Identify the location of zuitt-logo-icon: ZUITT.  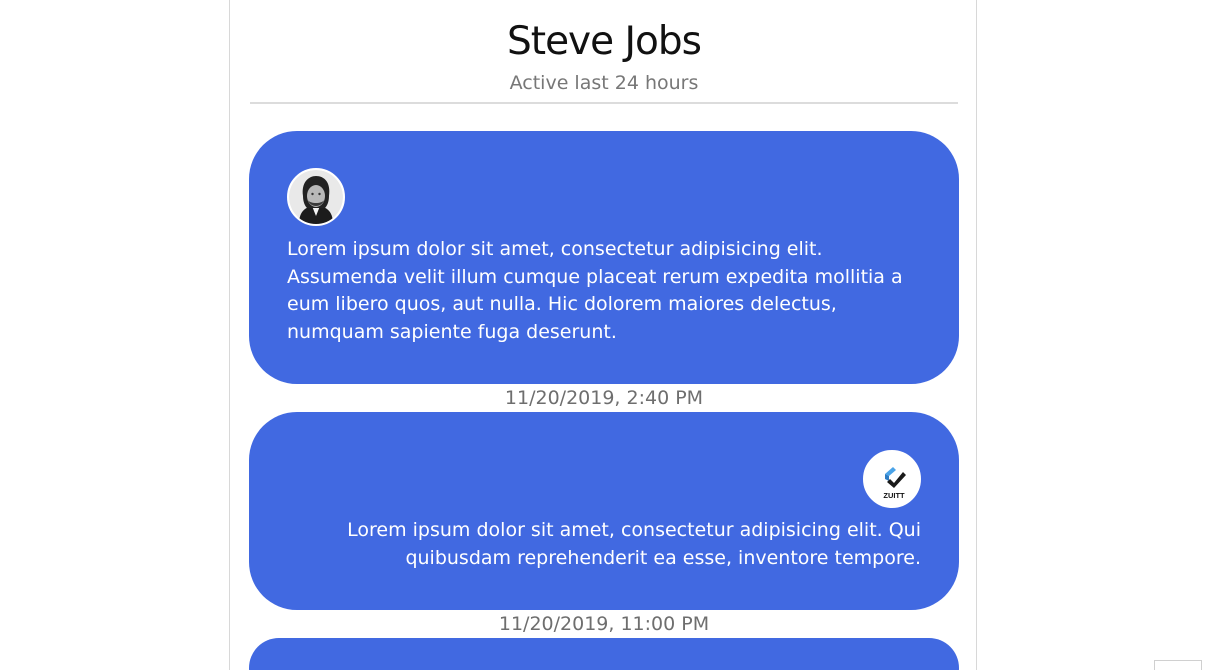
(892, 479).